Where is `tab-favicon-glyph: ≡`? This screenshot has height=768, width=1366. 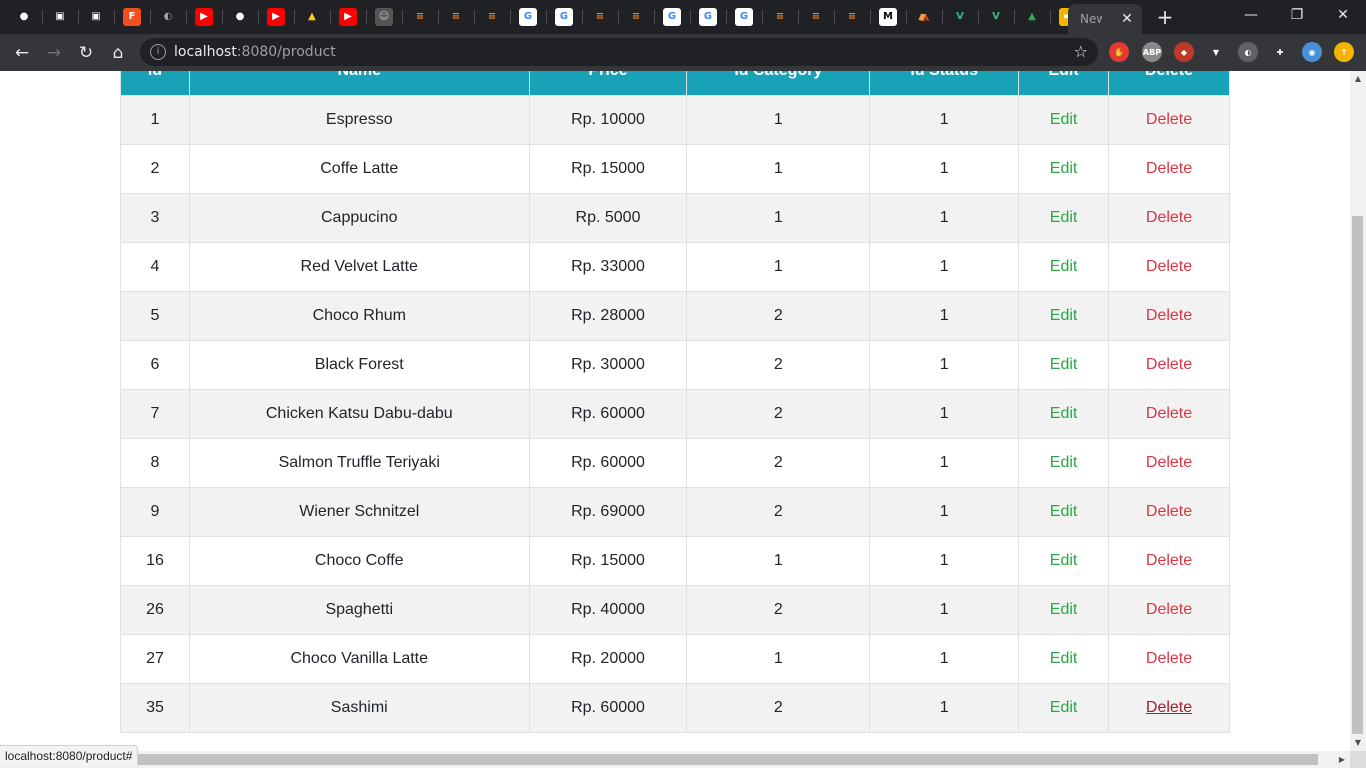
tab-favicon-glyph: ≡ is located at coordinates (492, 16).